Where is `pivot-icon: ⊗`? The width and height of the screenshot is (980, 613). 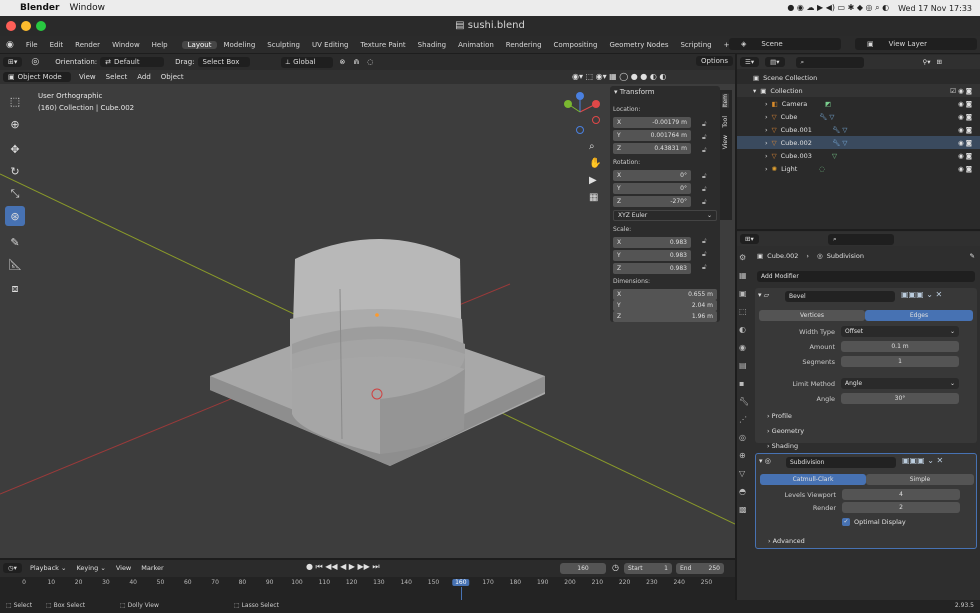
pivot-icon: ⊗ is located at coordinates (343, 62).